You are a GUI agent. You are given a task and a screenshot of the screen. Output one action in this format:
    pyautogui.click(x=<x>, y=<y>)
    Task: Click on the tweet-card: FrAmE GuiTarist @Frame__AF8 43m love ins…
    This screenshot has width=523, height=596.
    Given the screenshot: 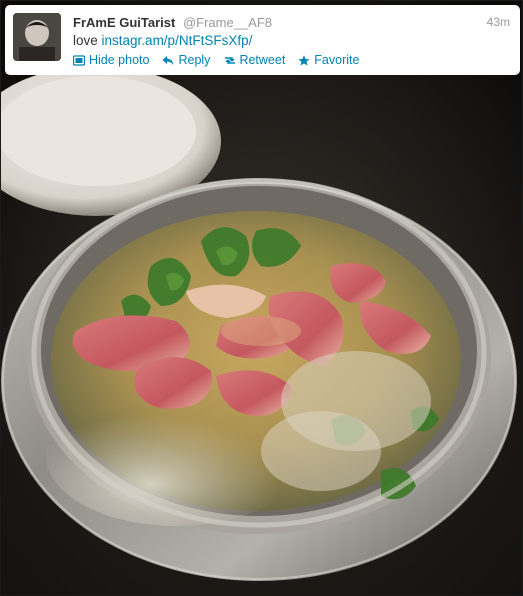 What is the action you would take?
    pyautogui.click(x=262, y=40)
    